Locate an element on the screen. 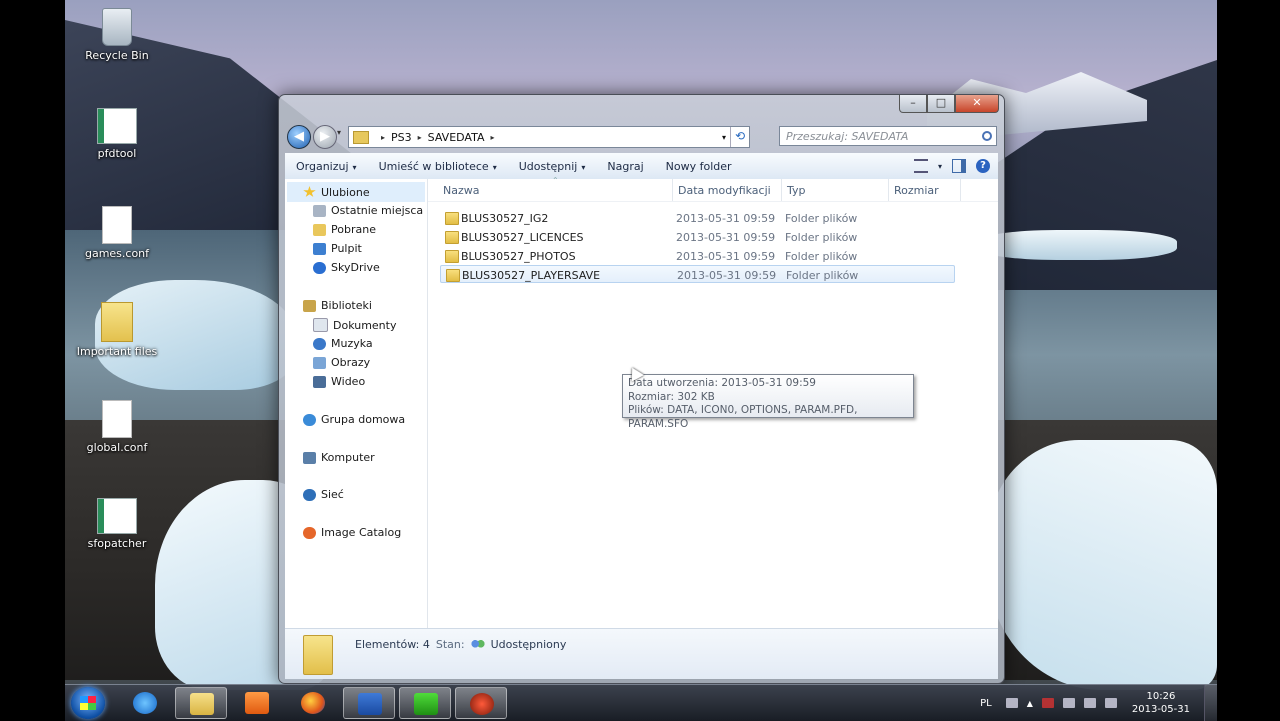 This screenshot has width=1280, height=721. column-header-name: Nazwa is located at coordinates (461, 190).